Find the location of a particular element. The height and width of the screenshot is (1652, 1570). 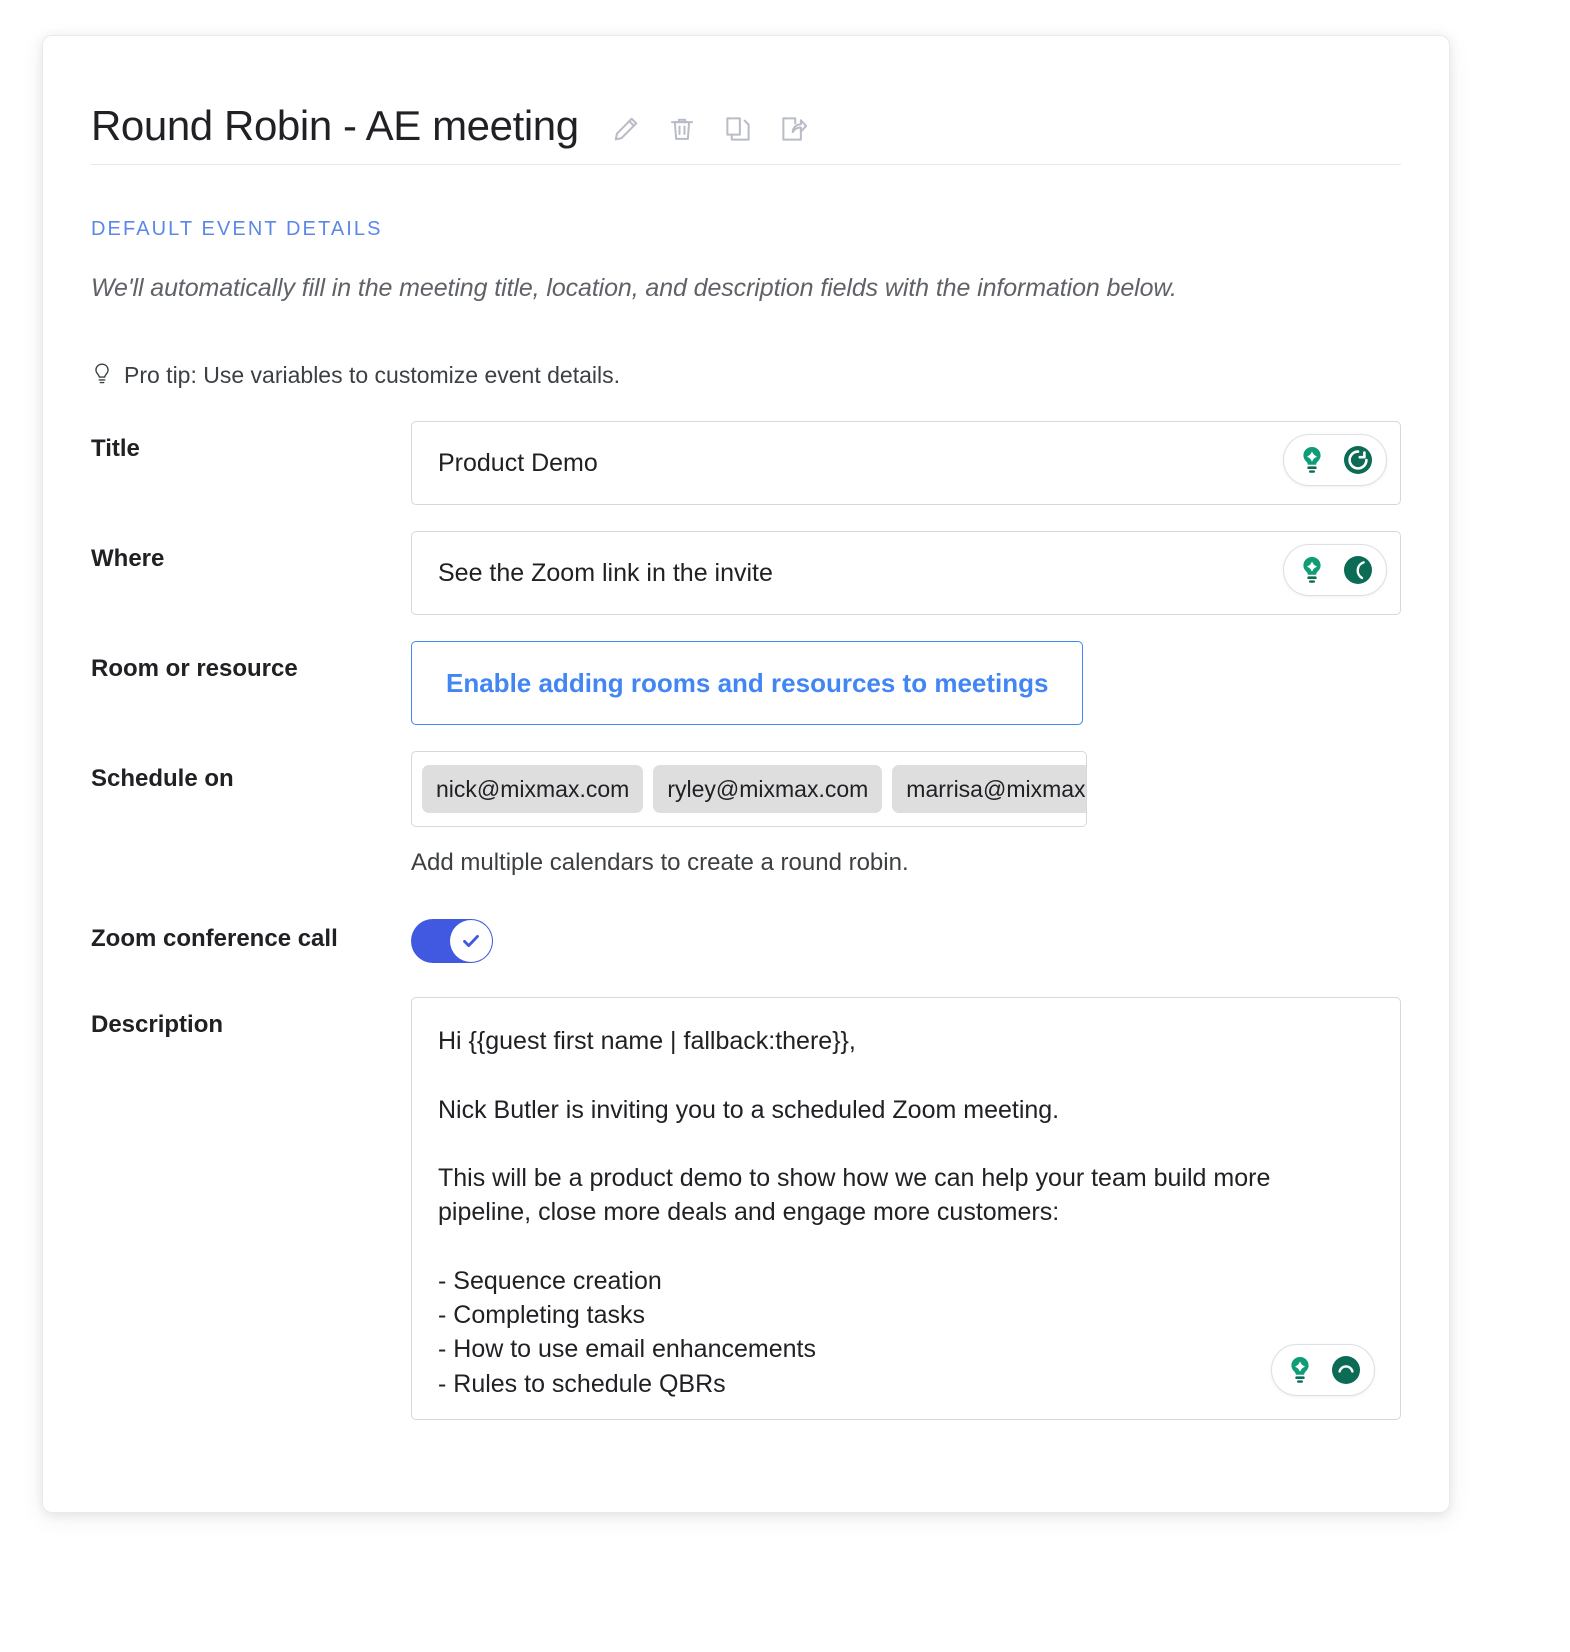

toggle-knob is located at coordinates (471, 941).